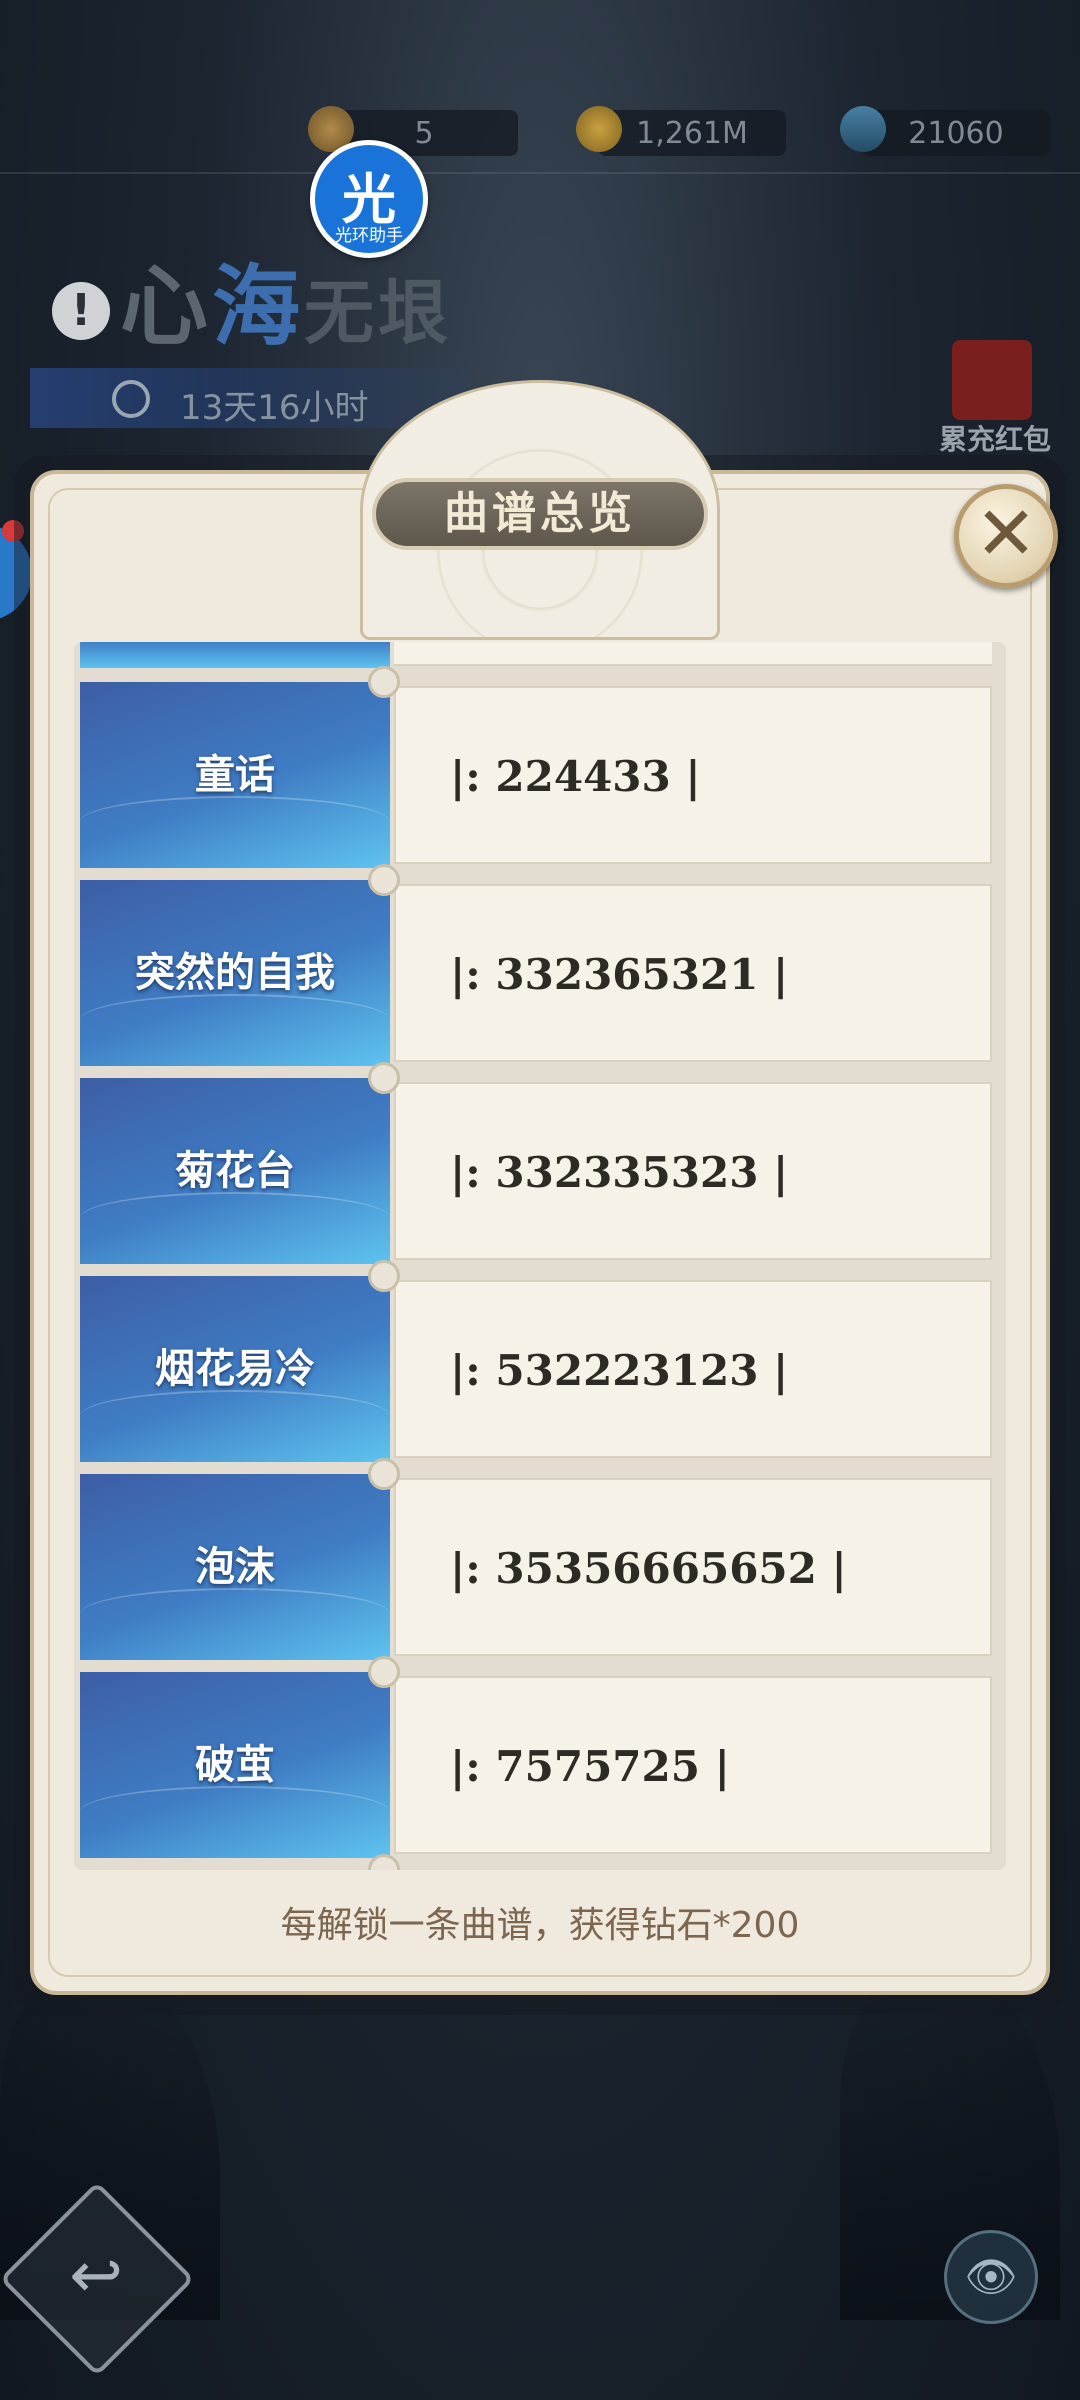 Image resolution: width=1080 pixels, height=2400 pixels. Describe the element at coordinates (590, 1766) in the screenshot. I see `song-score: |: 7575725 |` at that location.